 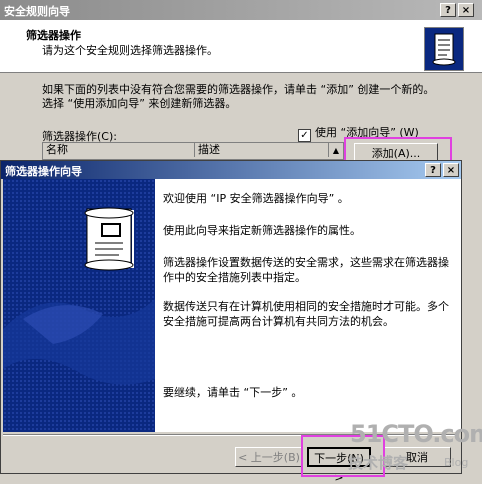 I want to click on wizard-header: 筛选器操作 请为这个安全规则选择筛选器操作。, so click(x=241, y=46).